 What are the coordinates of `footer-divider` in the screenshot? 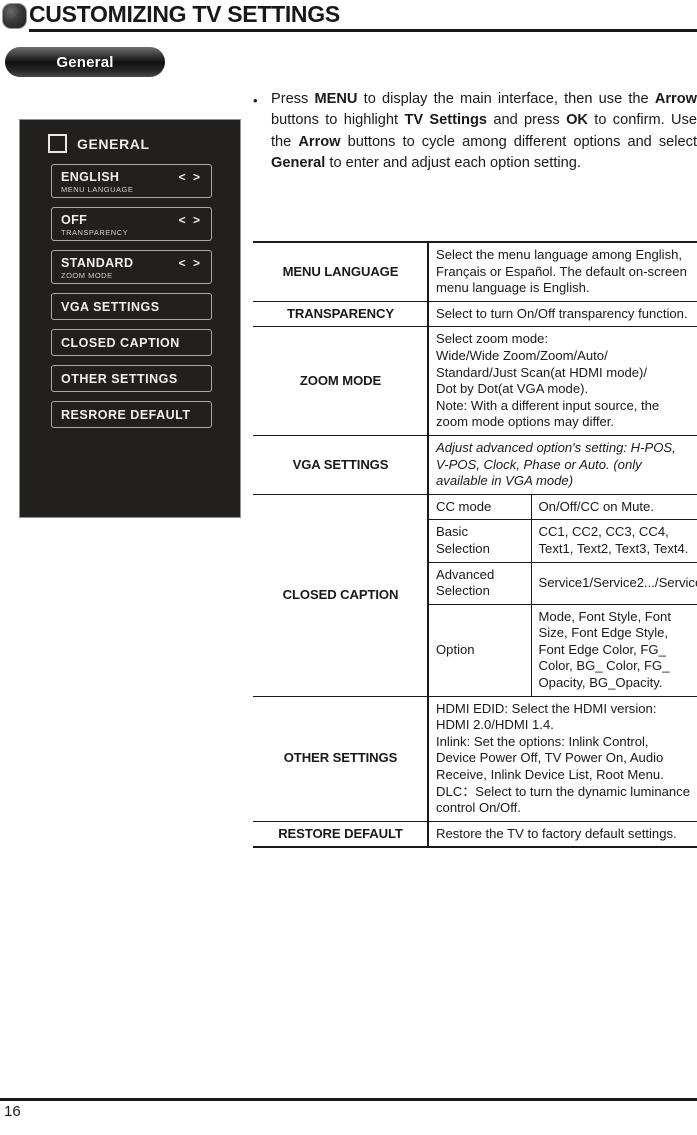 It's located at (348, 1099).